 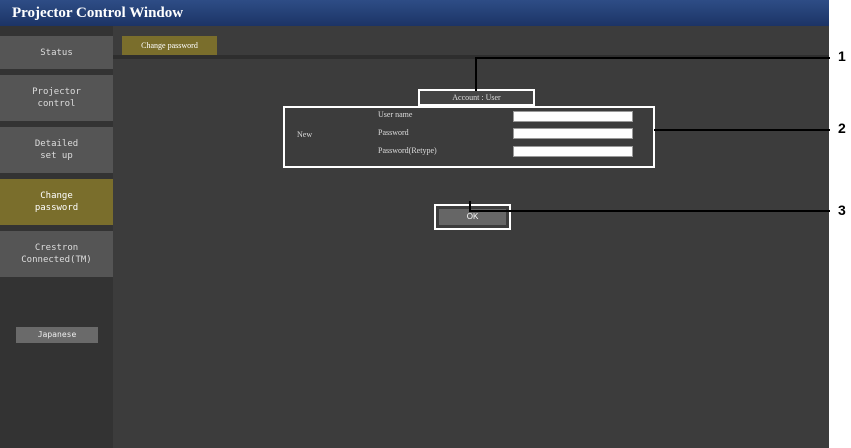 What do you see at coordinates (395, 114) in the screenshot?
I see `user-name-label: User name` at bounding box center [395, 114].